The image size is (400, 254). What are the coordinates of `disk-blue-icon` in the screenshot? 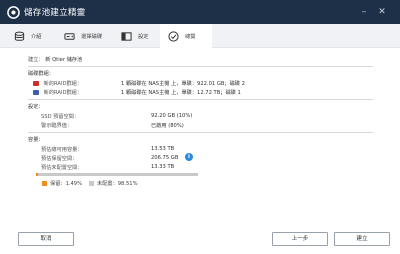 It's located at (36, 92).